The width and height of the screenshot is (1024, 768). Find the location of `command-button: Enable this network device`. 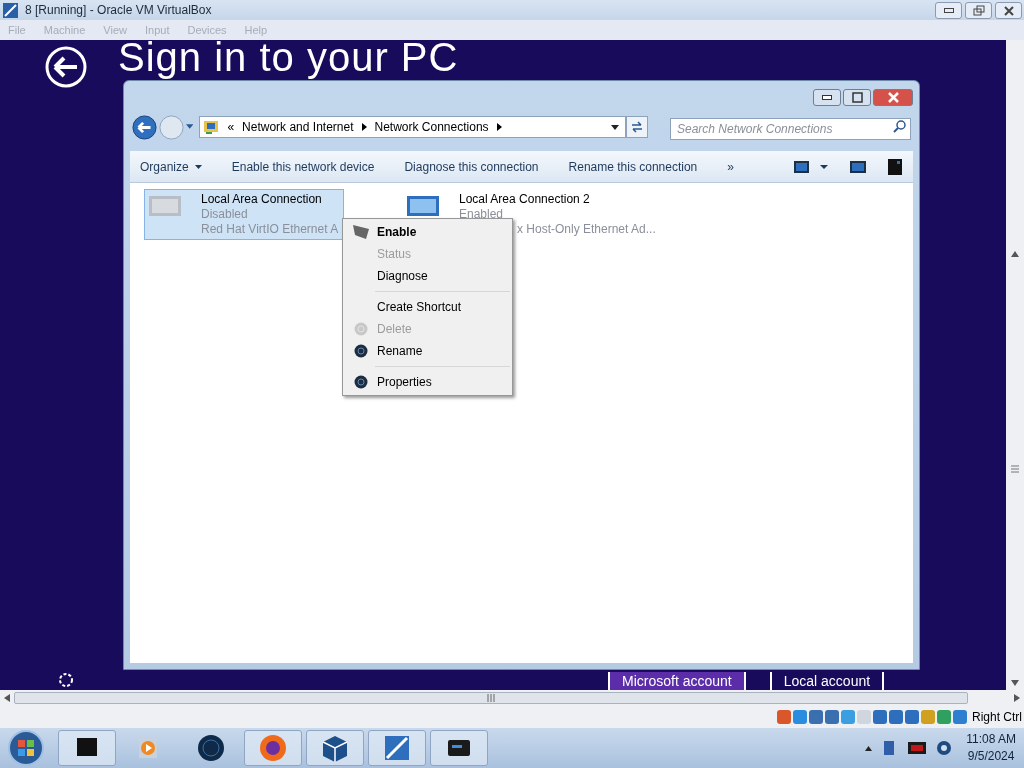

command-button: Enable this network device is located at coordinates (303, 166).